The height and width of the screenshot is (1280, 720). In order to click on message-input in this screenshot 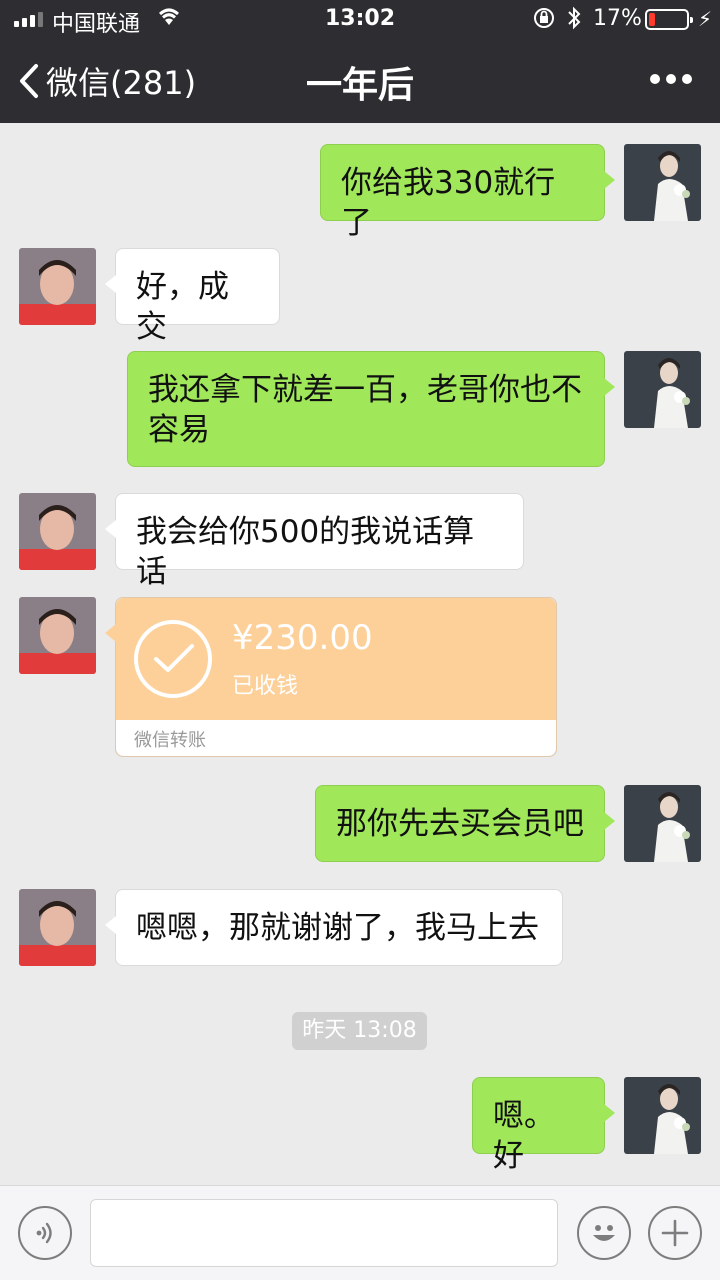, I will do `click(324, 1233)`.